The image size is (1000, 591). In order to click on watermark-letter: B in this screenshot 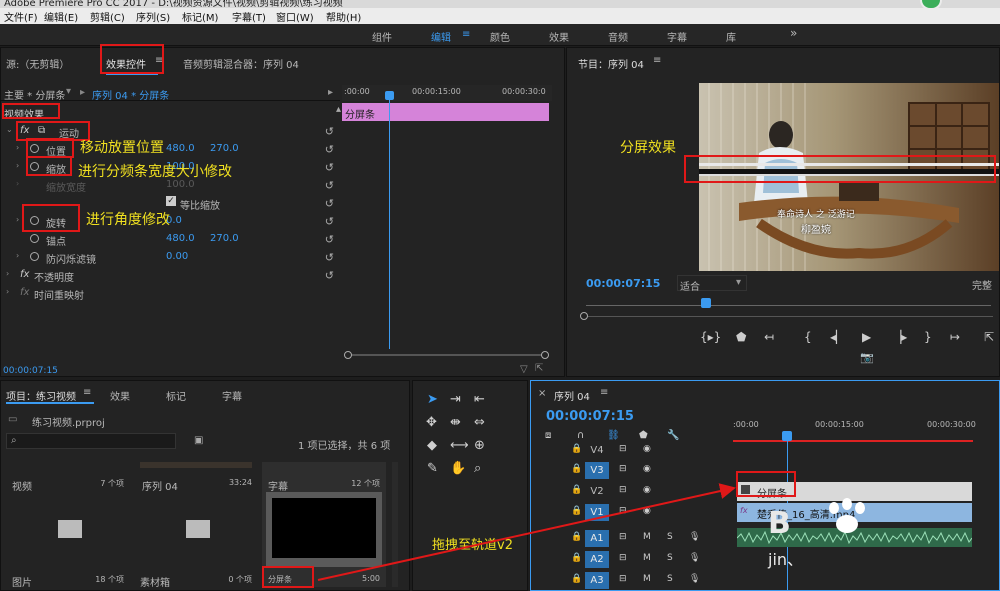, I will do `click(779, 523)`.